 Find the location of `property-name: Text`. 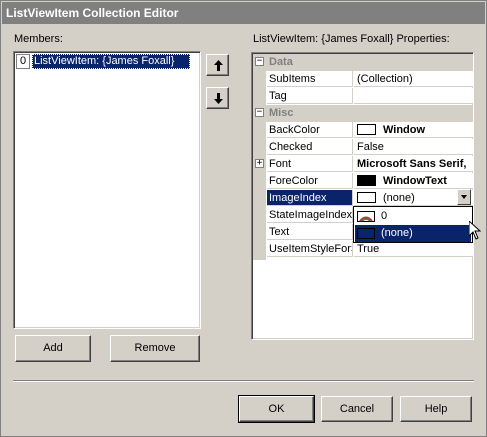

property-name: Text is located at coordinates (310, 232).